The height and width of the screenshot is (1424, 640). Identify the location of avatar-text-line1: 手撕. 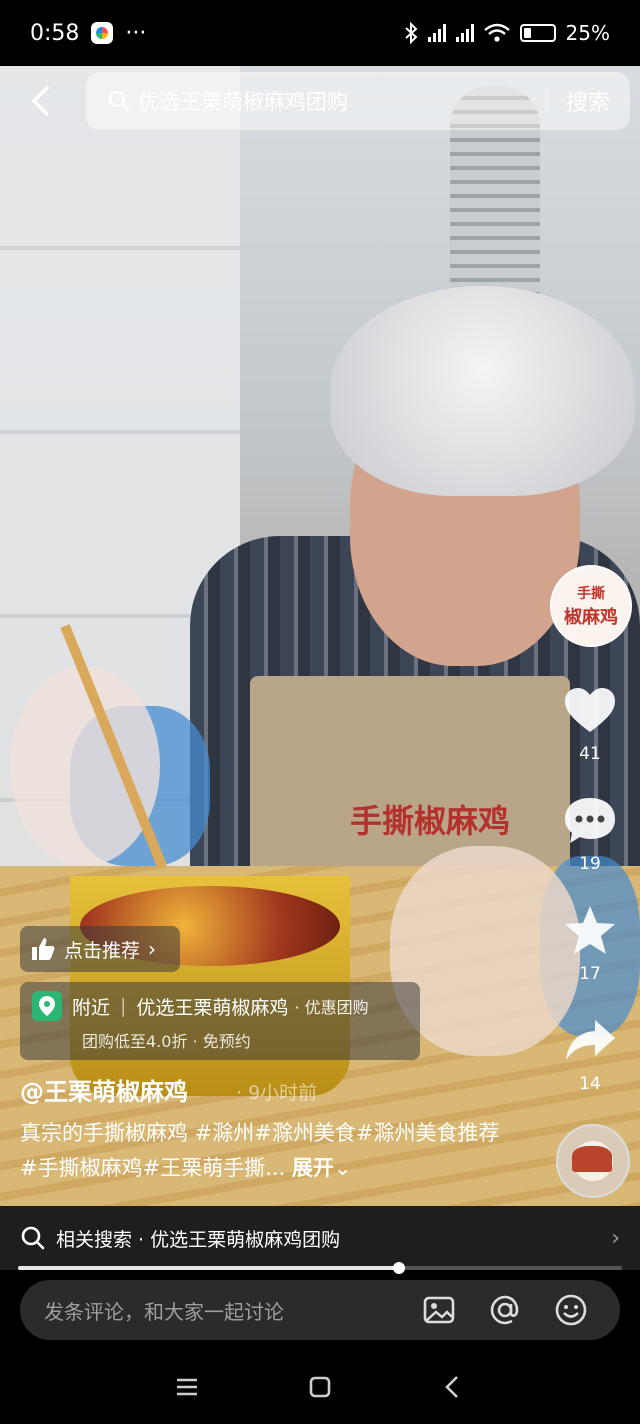
(591, 594).